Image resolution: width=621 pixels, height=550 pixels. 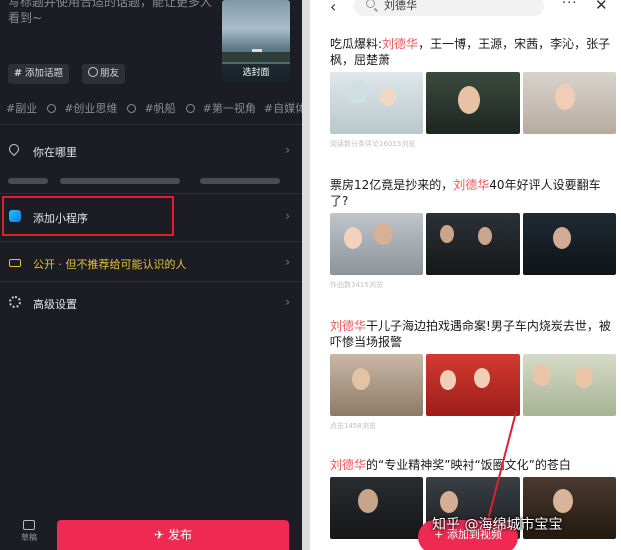 I want to click on annotation-arrow, so click(x=502, y=466).